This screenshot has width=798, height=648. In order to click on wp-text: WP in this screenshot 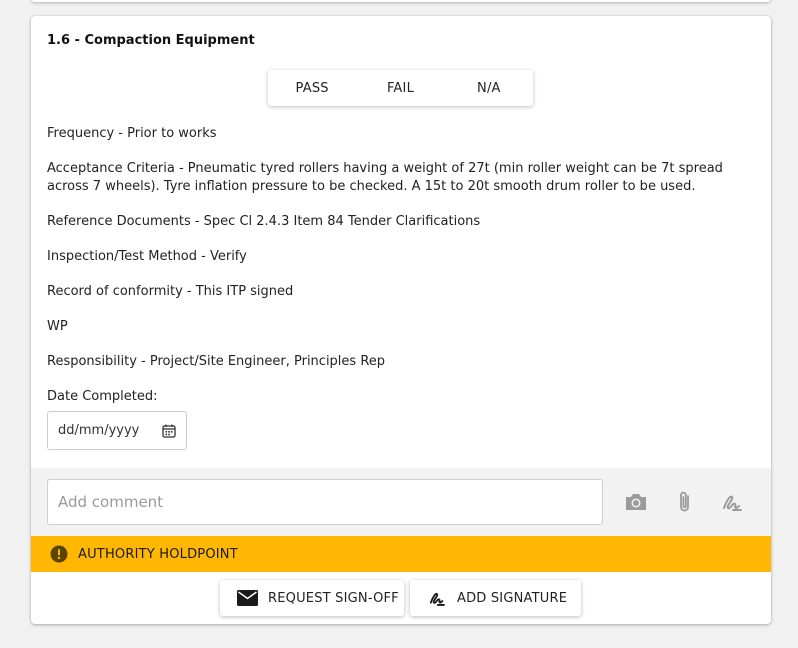, I will do `click(57, 326)`.